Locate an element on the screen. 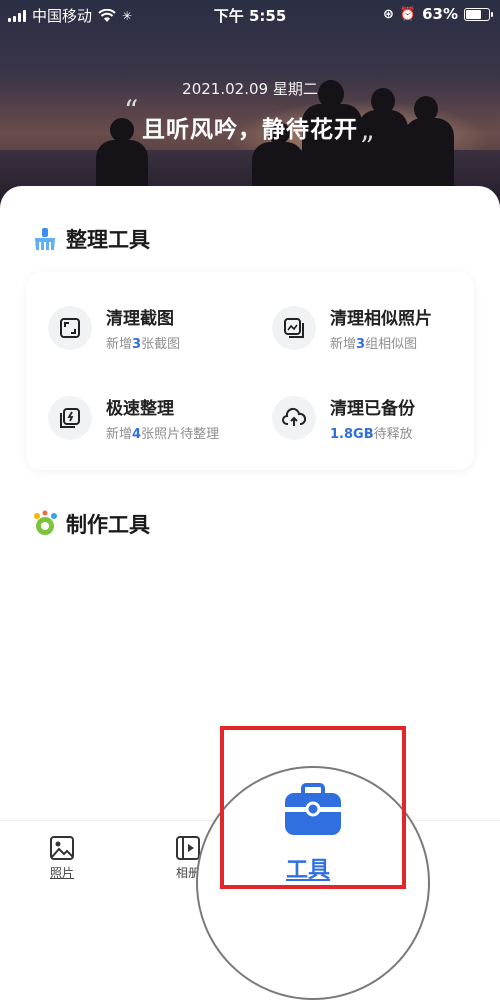 The height and width of the screenshot is (1000, 500). hero-date: 2021.02.09 星期二 is located at coordinates (250, 89).